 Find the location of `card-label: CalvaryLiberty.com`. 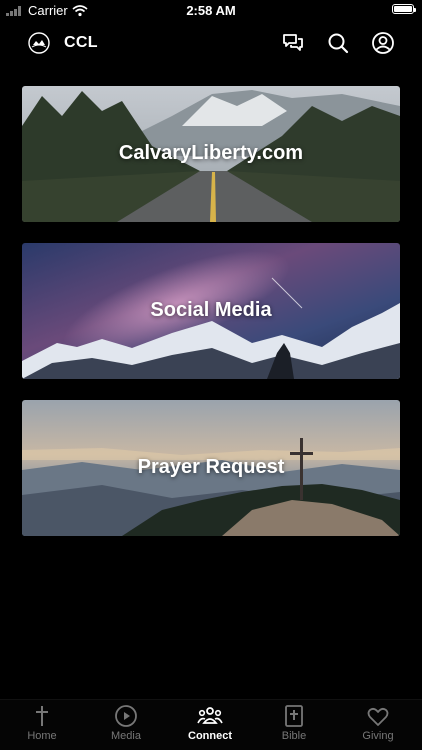

card-label: CalvaryLiberty.com is located at coordinates (211, 153).